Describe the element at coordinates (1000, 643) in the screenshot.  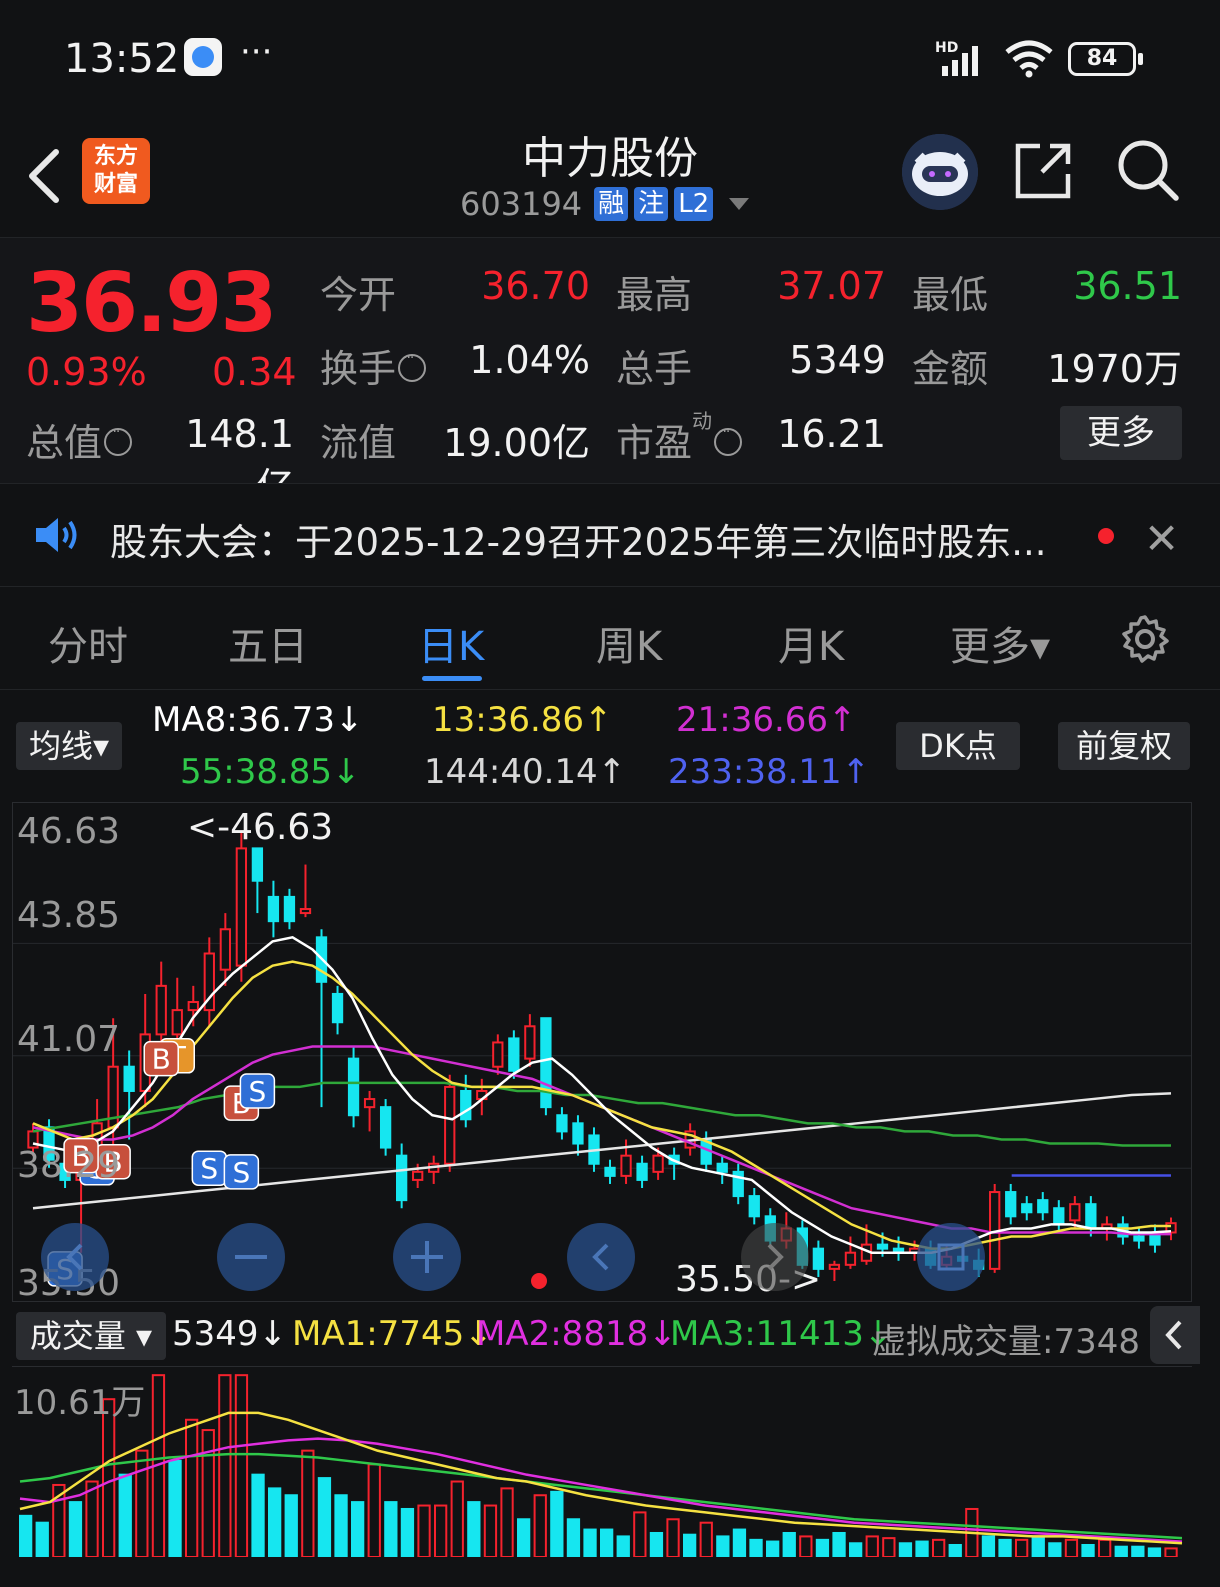
I see `tab-more: 更多▾` at that location.